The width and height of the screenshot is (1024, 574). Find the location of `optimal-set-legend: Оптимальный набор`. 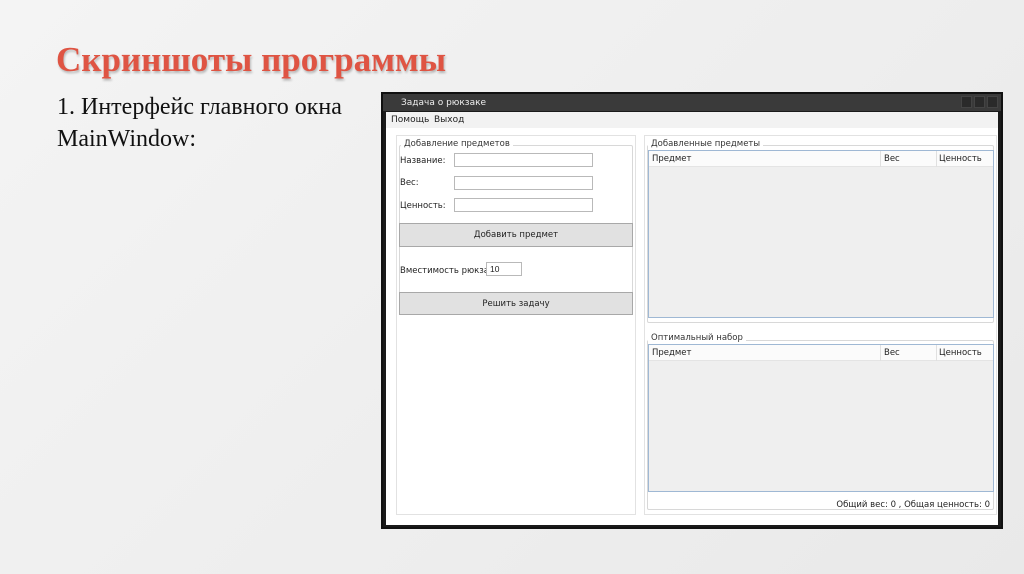

optimal-set-legend: Оптимальный набор is located at coordinates (697, 338).